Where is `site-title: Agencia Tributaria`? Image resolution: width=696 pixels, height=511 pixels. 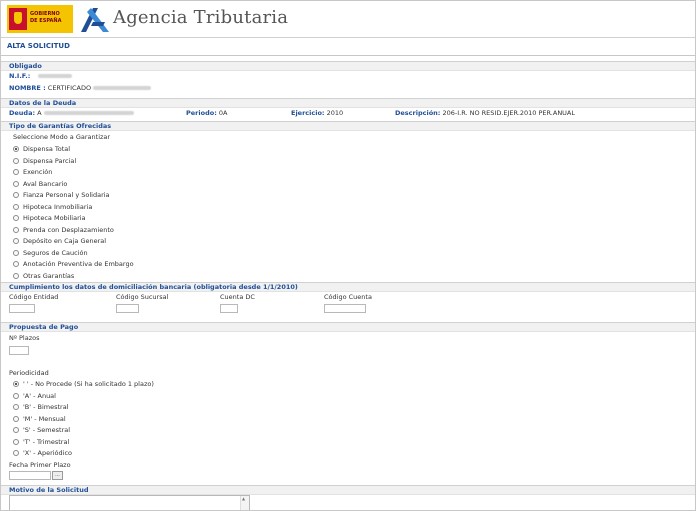
site-title: Agencia Tributaria is located at coordinates (201, 17).